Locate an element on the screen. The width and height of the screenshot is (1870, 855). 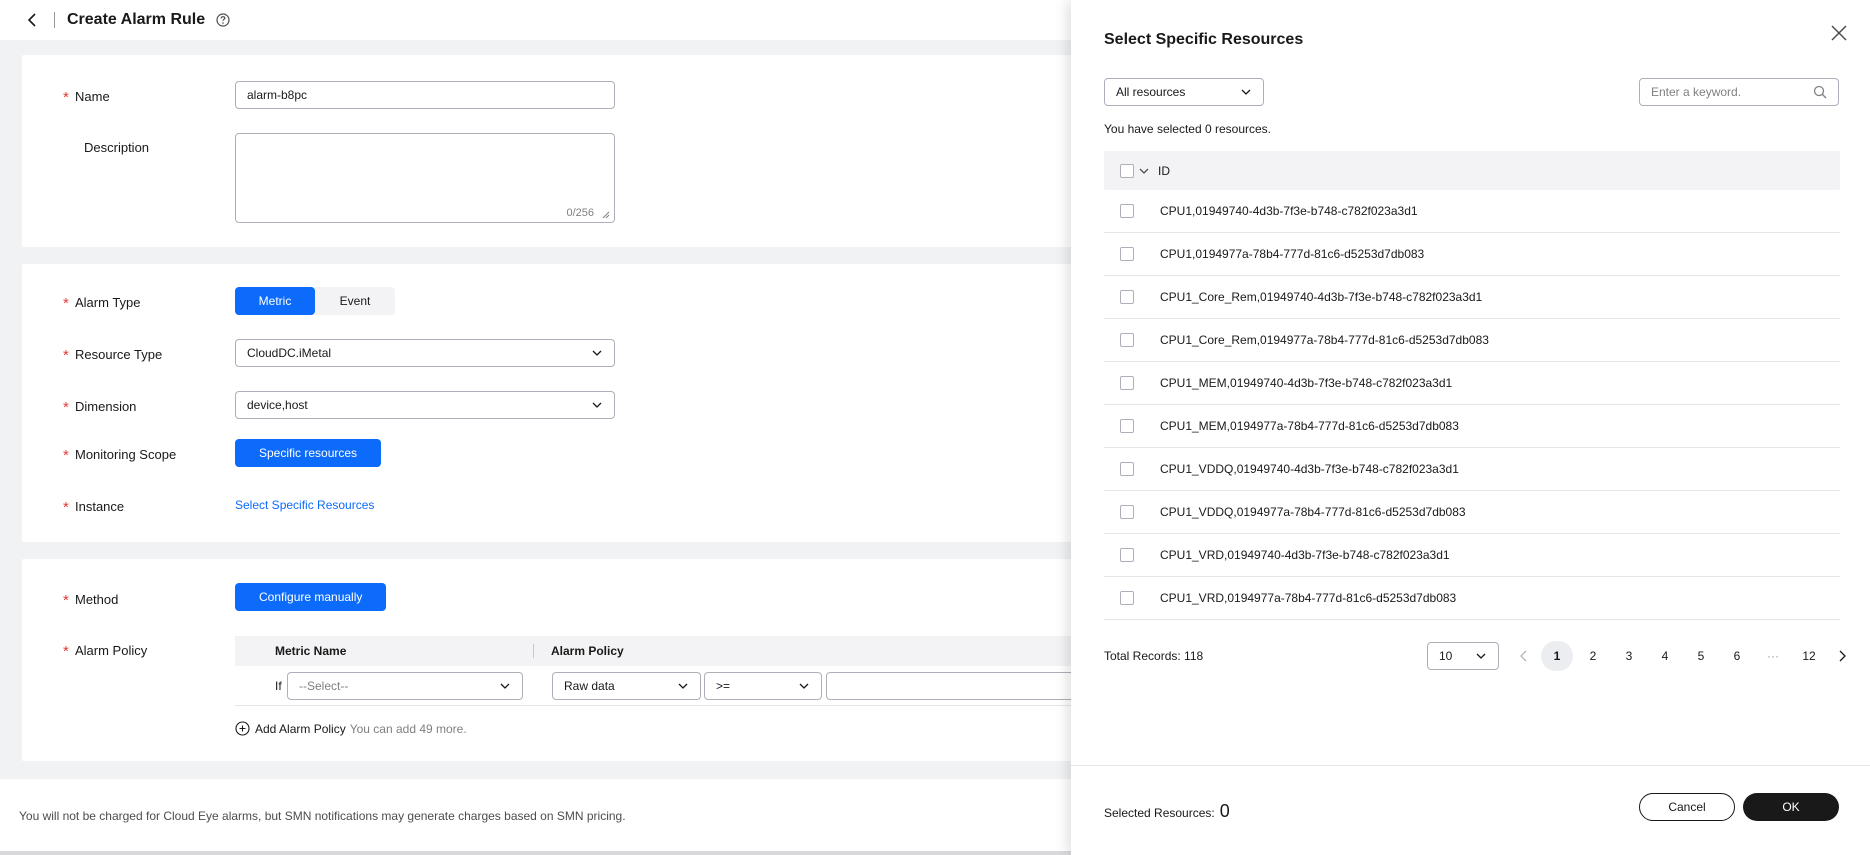
alarm-type-segmented: Metric Event is located at coordinates (315, 301).